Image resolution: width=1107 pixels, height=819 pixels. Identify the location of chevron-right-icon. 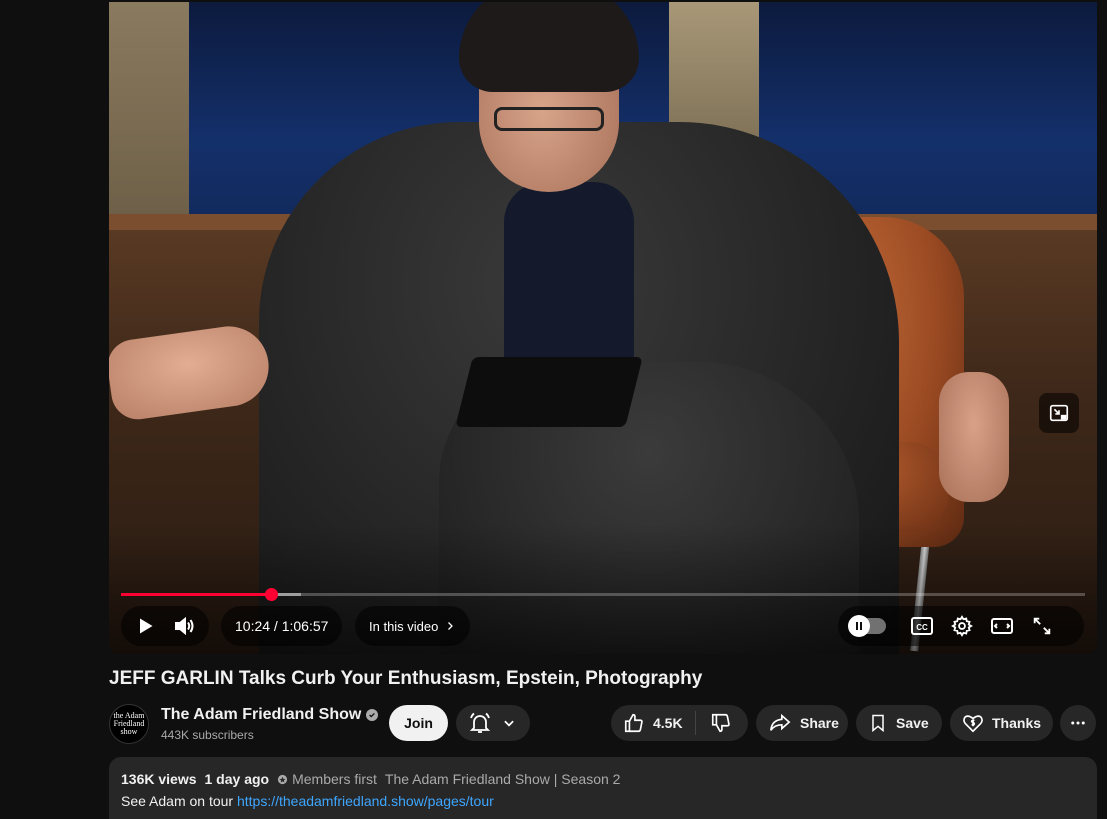
(451, 626).